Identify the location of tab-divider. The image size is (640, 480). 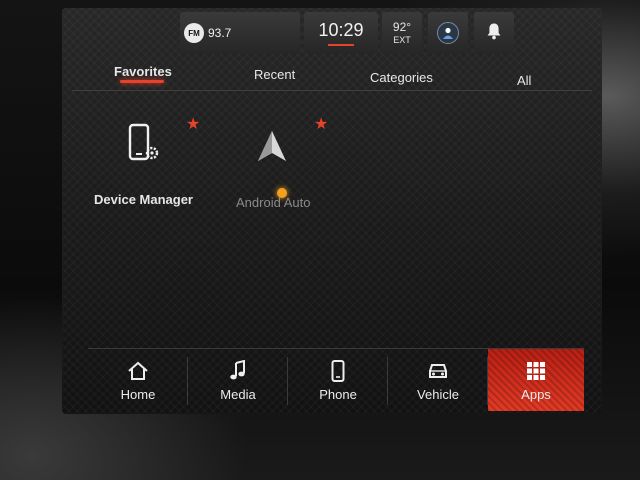
(332, 90).